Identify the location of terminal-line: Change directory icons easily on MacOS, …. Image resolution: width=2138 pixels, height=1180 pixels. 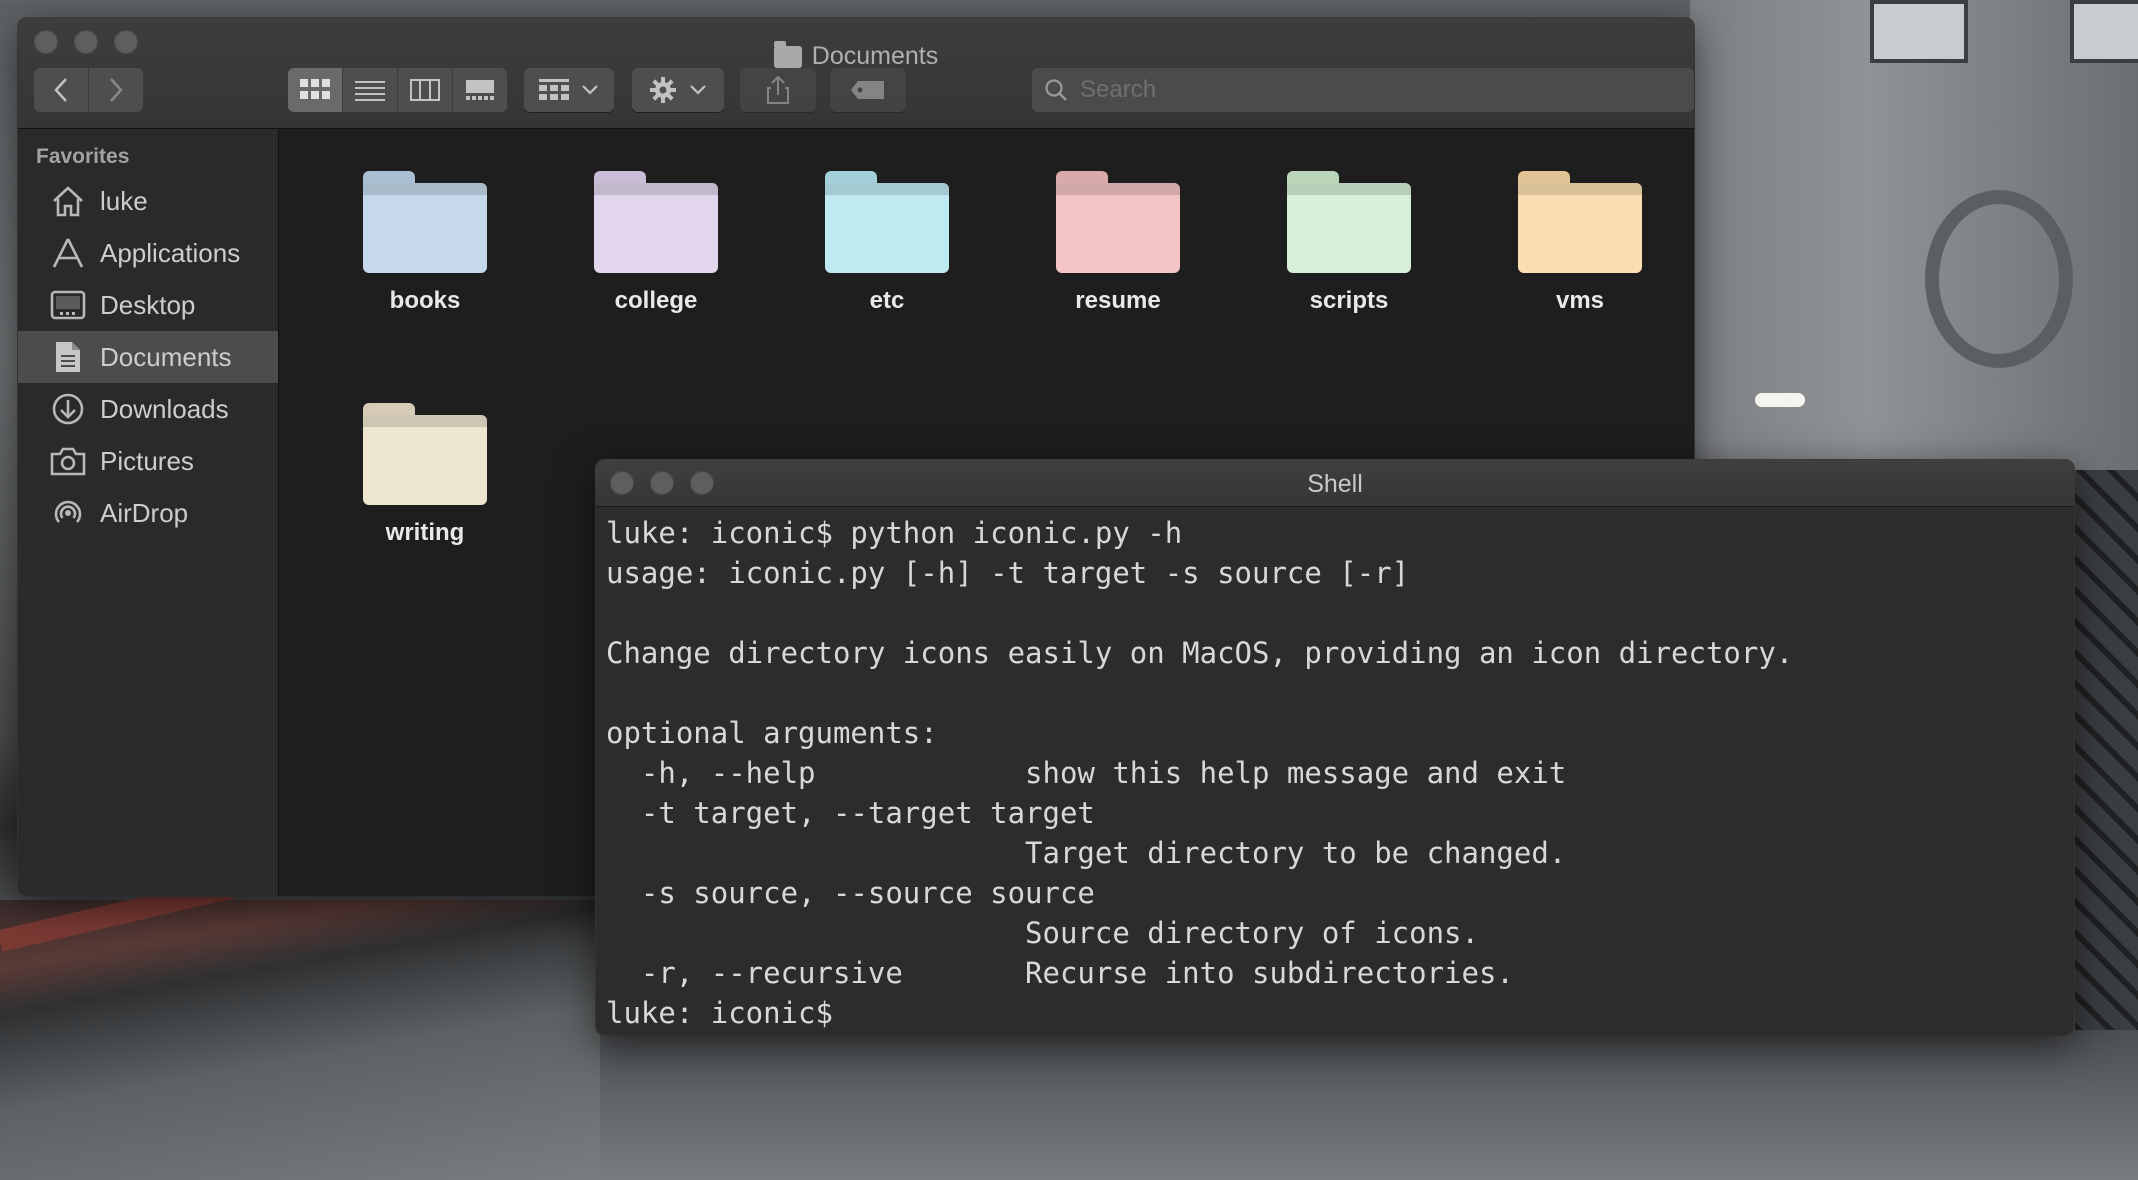
(1200, 653).